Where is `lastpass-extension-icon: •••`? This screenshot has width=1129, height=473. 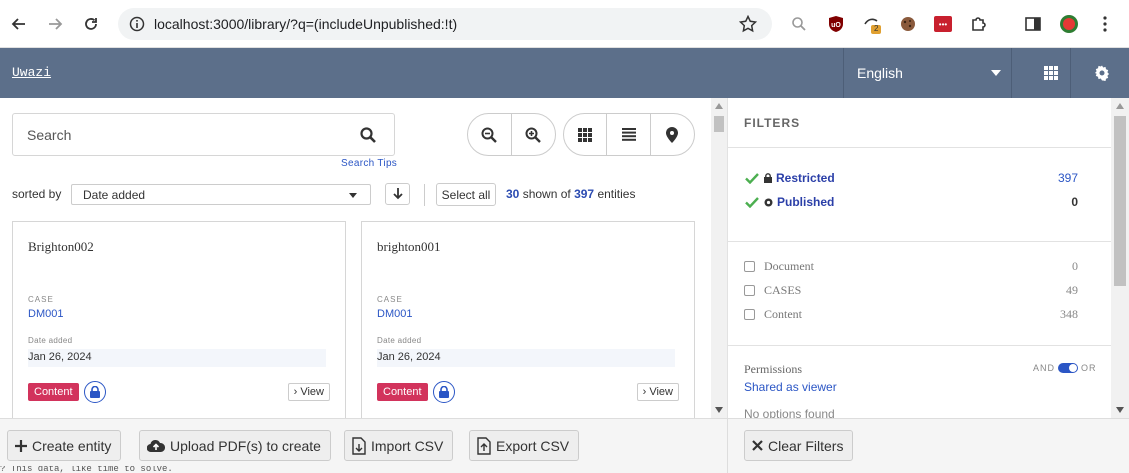
lastpass-extension-icon: ••• is located at coordinates (943, 24).